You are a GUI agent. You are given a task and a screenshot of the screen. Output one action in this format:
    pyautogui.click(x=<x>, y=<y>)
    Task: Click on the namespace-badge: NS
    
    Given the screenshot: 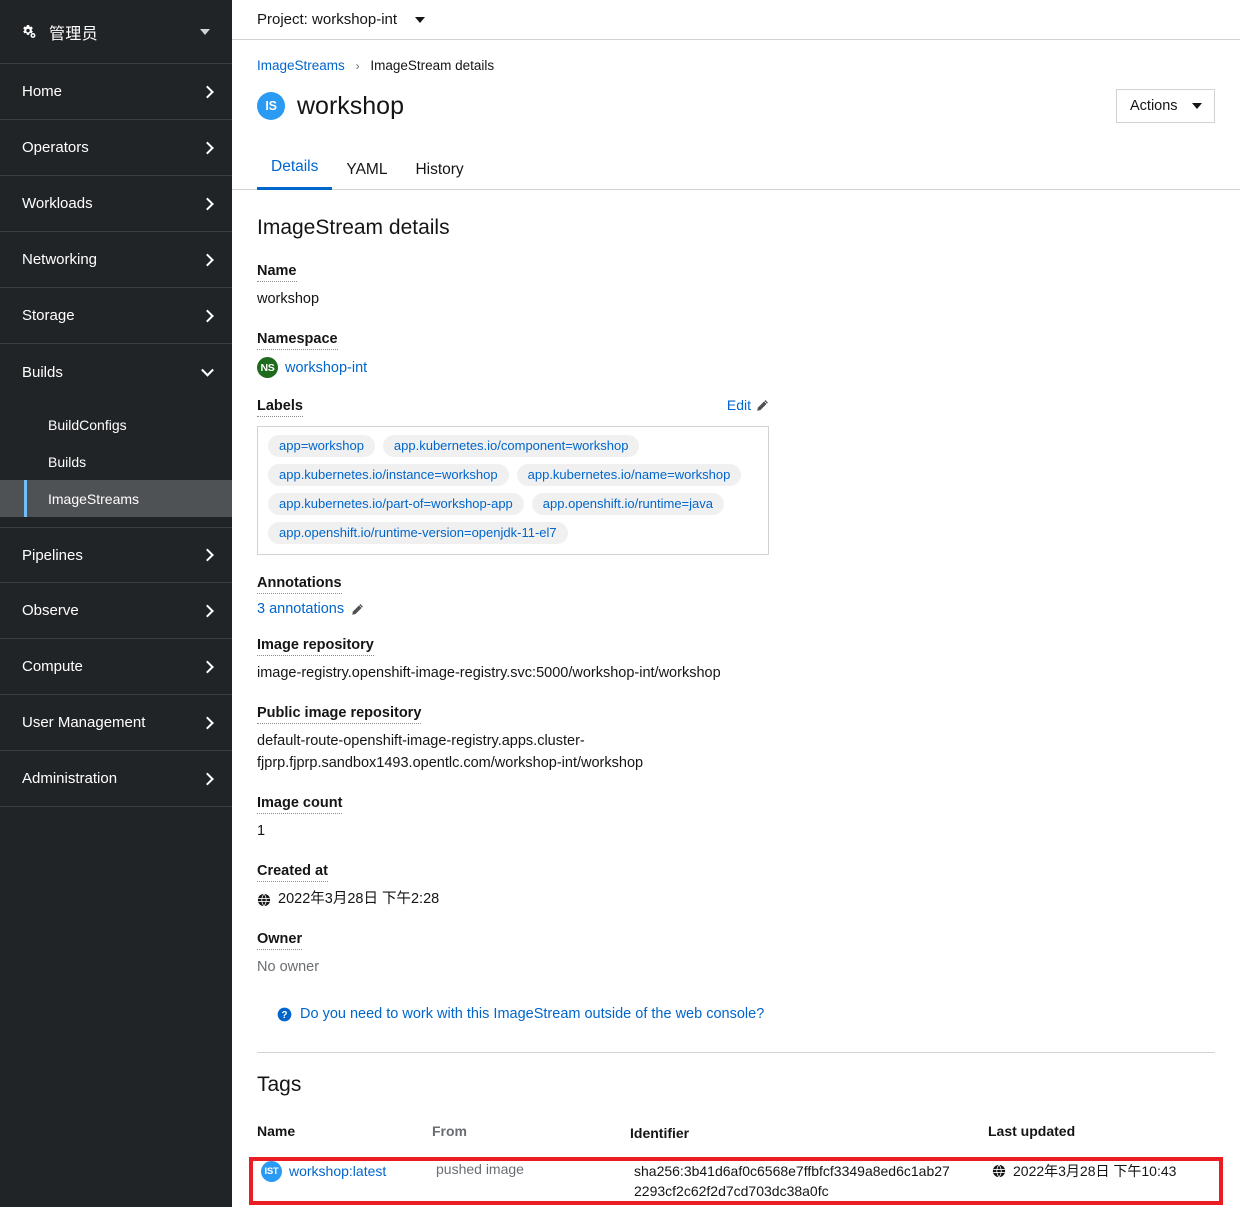 What is the action you would take?
    pyautogui.click(x=267, y=367)
    